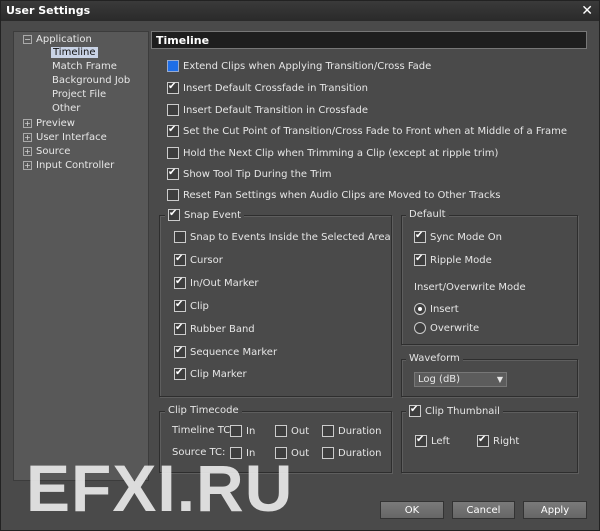 Image resolution: width=600 pixels, height=531 pixels. Describe the element at coordinates (470, 287) in the screenshot. I see `mode-label: Insert/Overwrite Mode` at that location.